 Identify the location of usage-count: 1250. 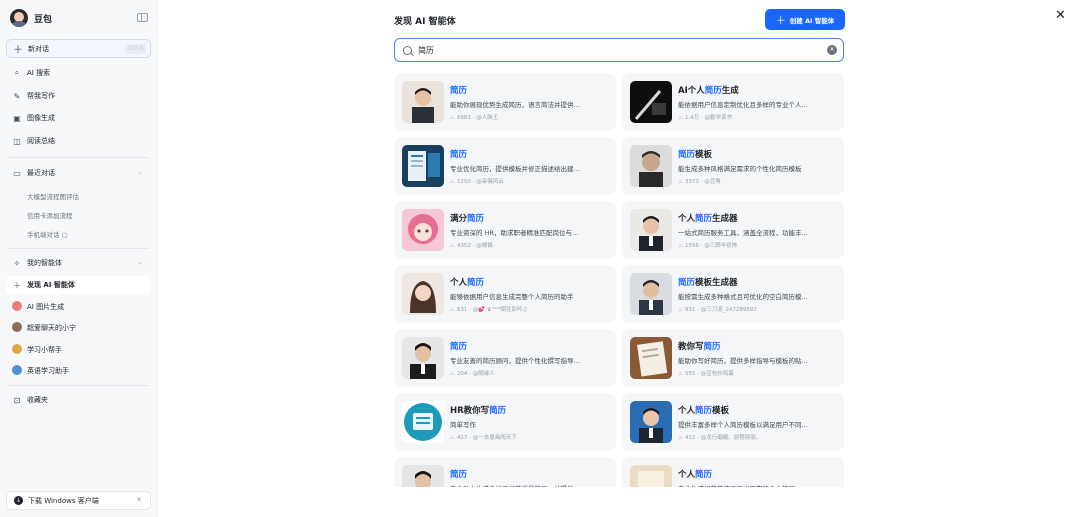
(463, 182).